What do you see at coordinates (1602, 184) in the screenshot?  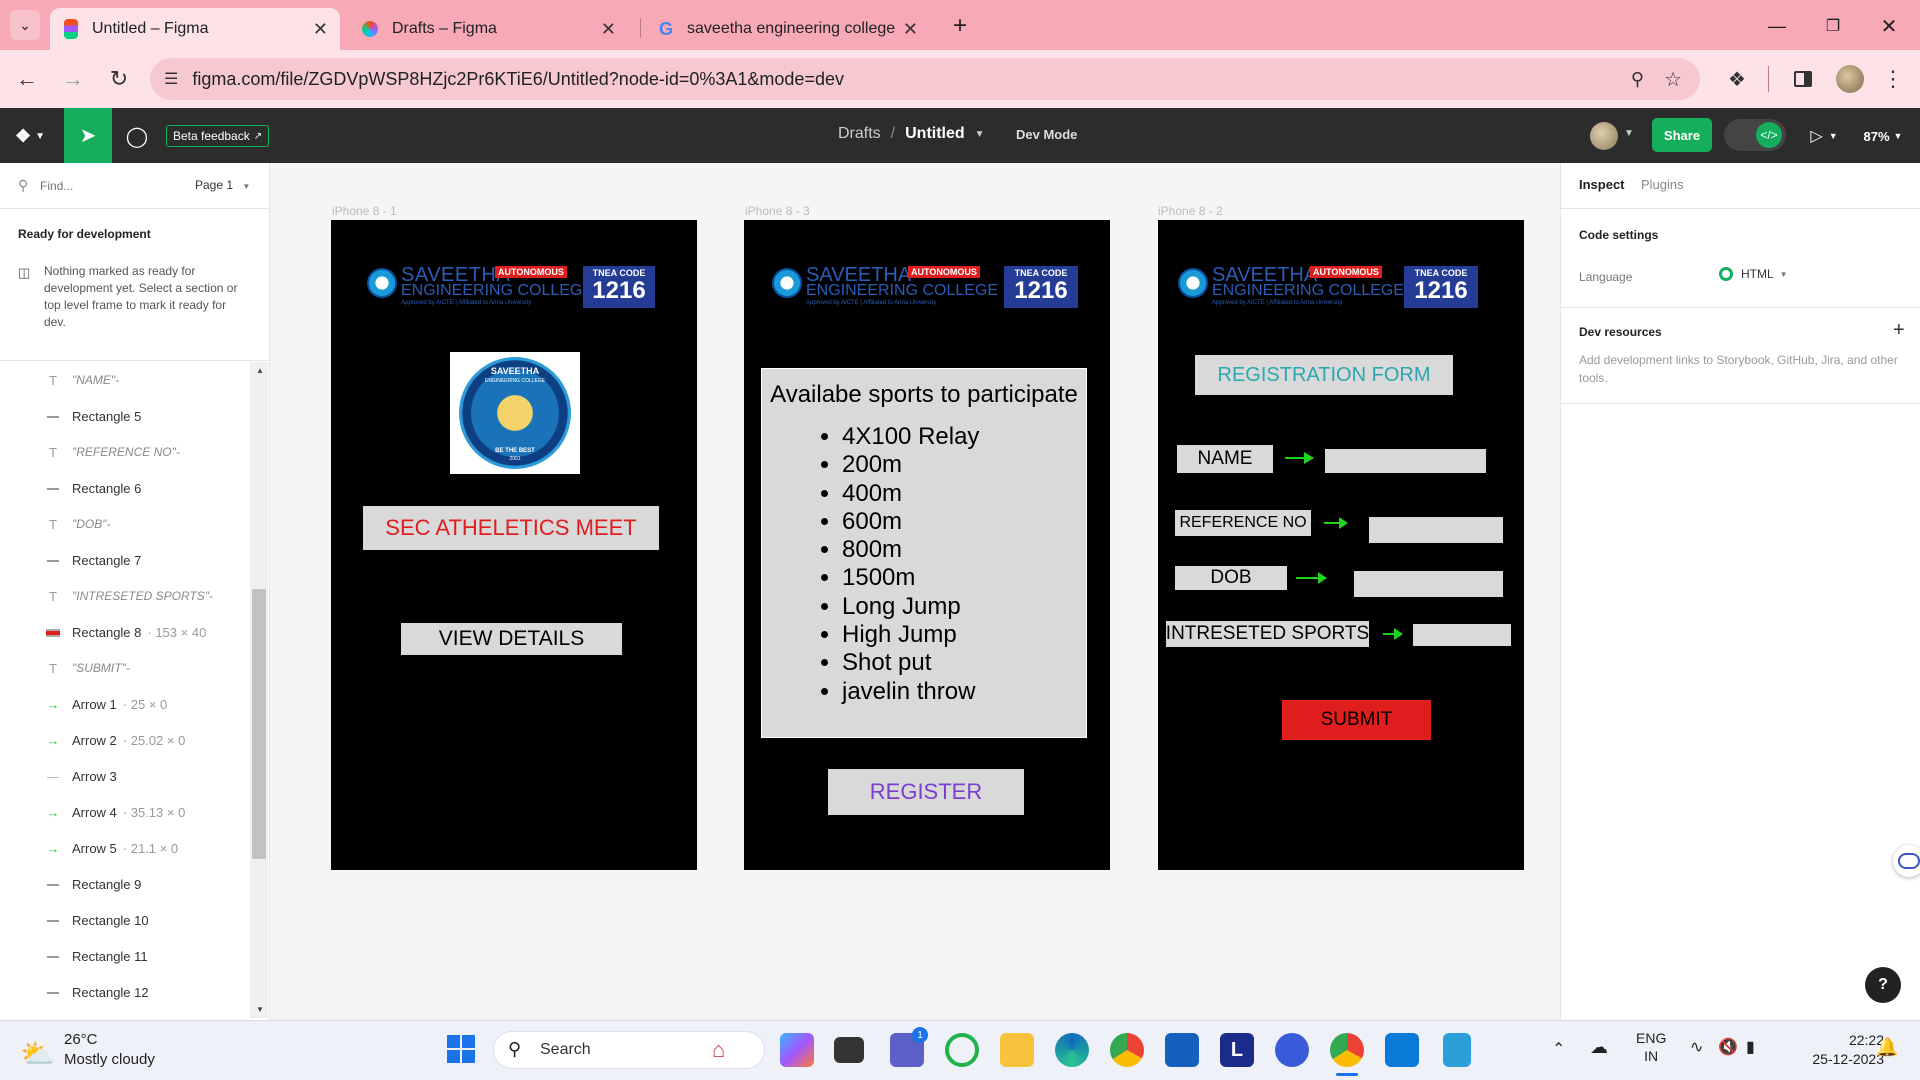 I see `tab-inspect: Inspect` at bounding box center [1602, 184].